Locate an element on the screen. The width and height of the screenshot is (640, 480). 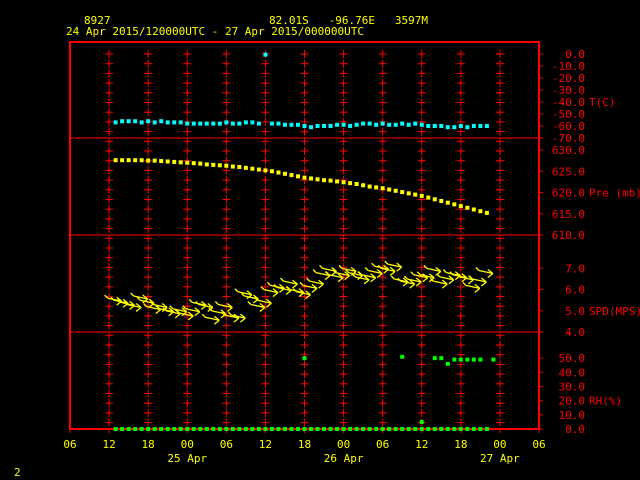
panel-label-temperature: T(C) is located at coordinates (602, 102).